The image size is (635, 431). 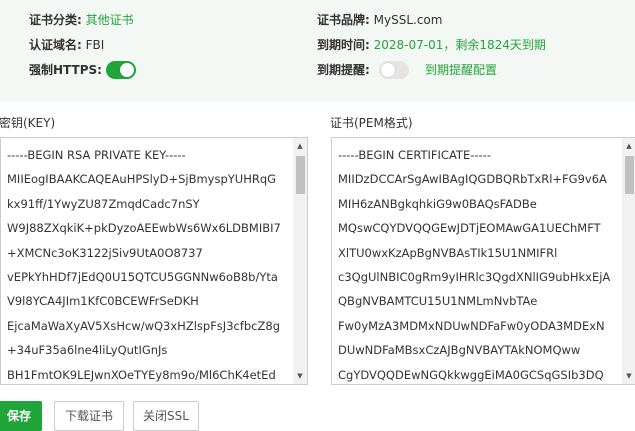 I want to click on text-line: MIIDzDCCArSgAwIBAgIQGDBQRbTxRl+FG9v6A, so click(x=472, y=179).